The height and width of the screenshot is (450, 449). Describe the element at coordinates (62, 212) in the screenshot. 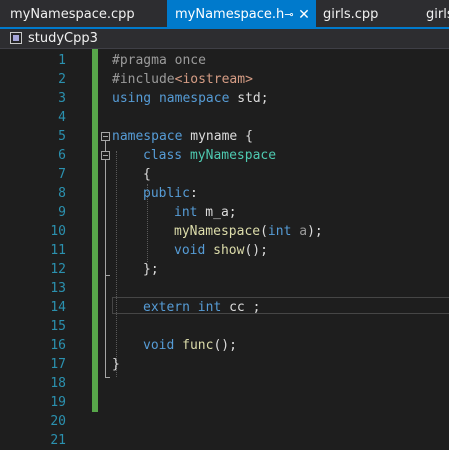

I see `line-number: 9` at that location.